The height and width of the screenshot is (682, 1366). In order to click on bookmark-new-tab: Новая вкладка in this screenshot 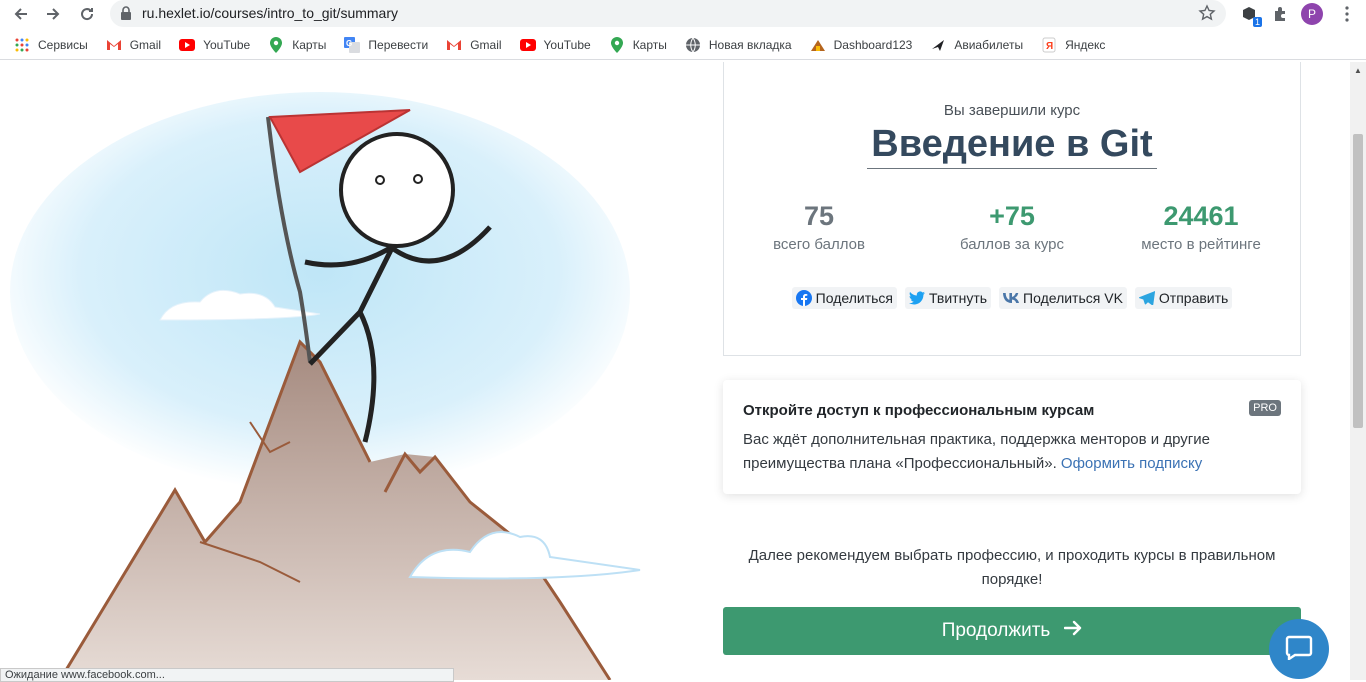, I will do `click(738, 45)`.